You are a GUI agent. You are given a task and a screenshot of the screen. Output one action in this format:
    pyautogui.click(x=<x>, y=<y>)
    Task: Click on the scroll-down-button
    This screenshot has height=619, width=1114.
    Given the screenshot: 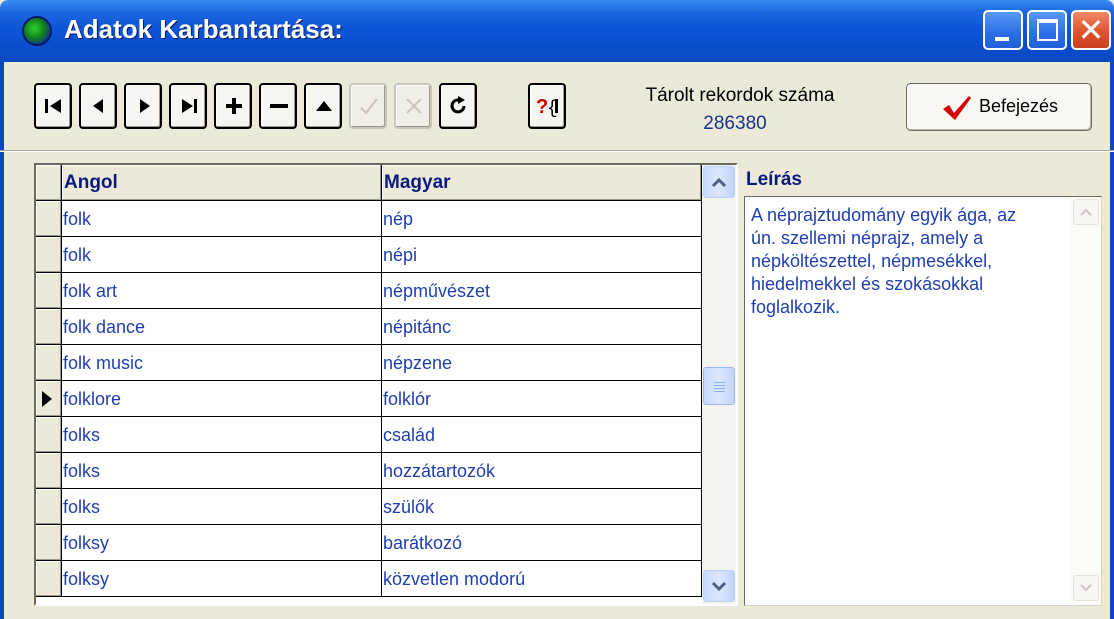 What is the action you would take?
    pyautogui.click(x=719, y=586)
    